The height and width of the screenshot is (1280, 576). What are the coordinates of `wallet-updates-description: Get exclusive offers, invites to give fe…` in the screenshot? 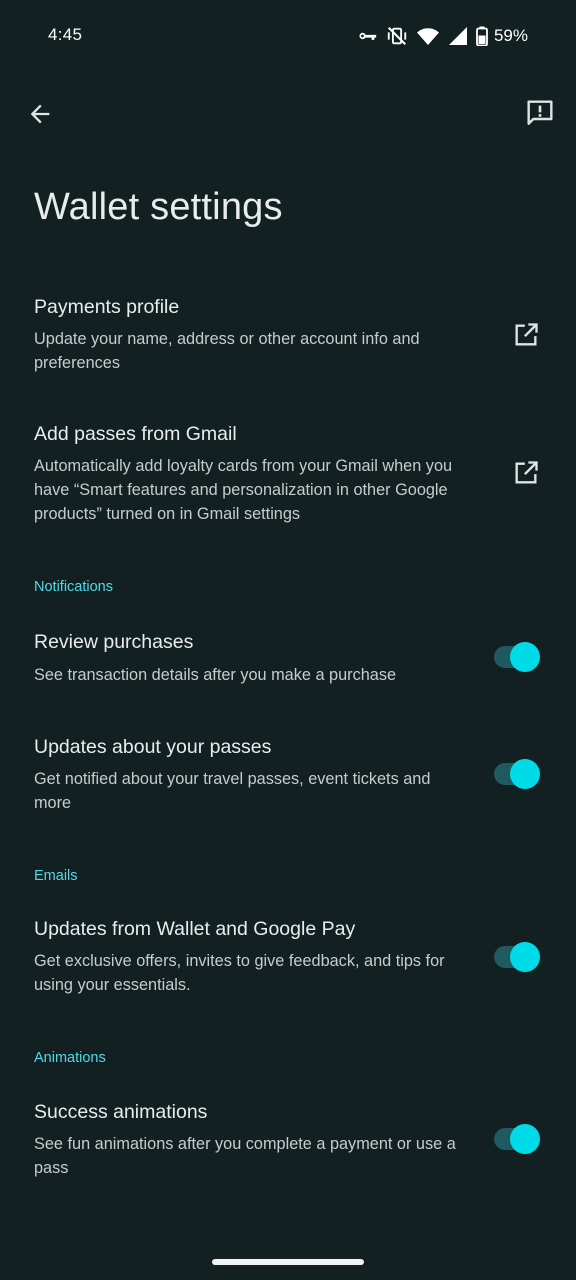 It's located at (239, 973).